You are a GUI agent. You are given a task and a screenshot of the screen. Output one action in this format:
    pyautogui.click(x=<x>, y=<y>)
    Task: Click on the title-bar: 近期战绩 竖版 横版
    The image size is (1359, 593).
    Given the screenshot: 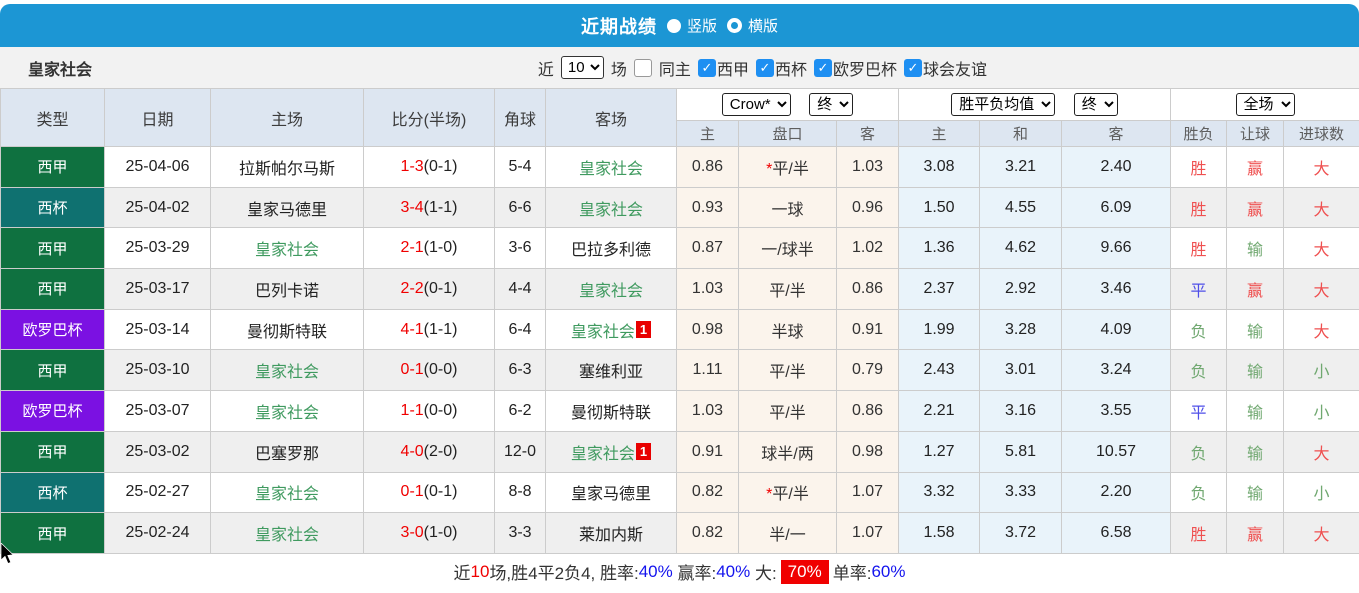 What is the action you would take?
    pyautogui.click(x=679, y=25)
    